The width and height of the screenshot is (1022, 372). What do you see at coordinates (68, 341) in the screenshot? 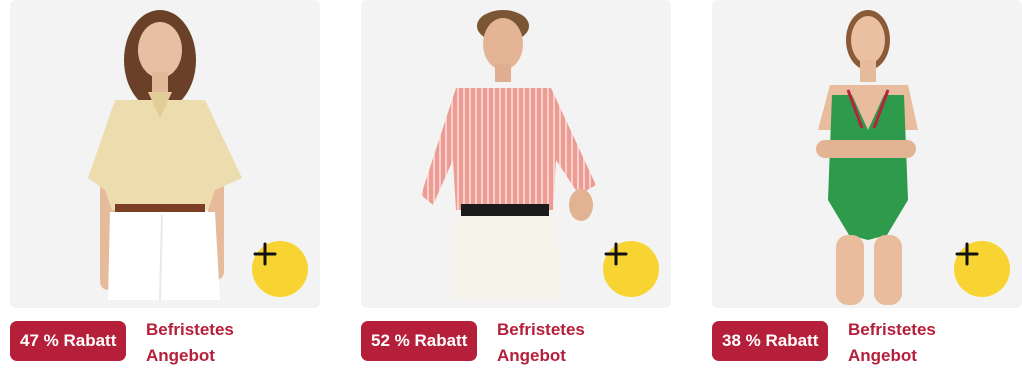
I see `discount-badge: 47 % Rabatt` at bounding box center [68, 341].